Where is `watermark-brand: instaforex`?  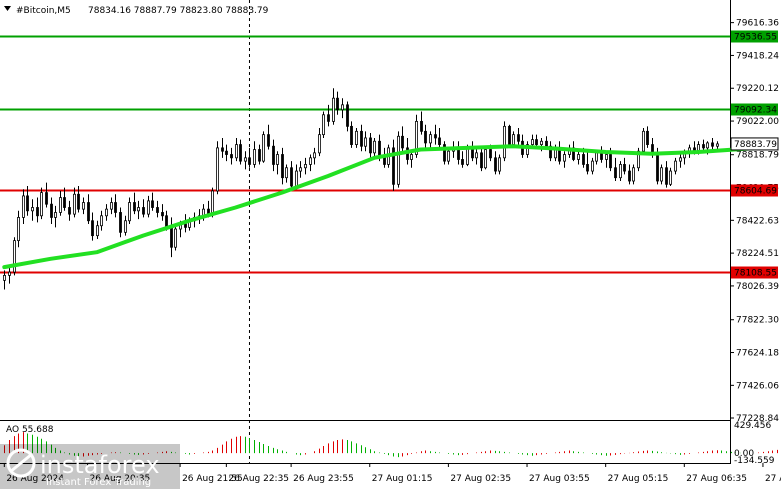 watermark-brand: instaforex is located at coordinates (100, 465).